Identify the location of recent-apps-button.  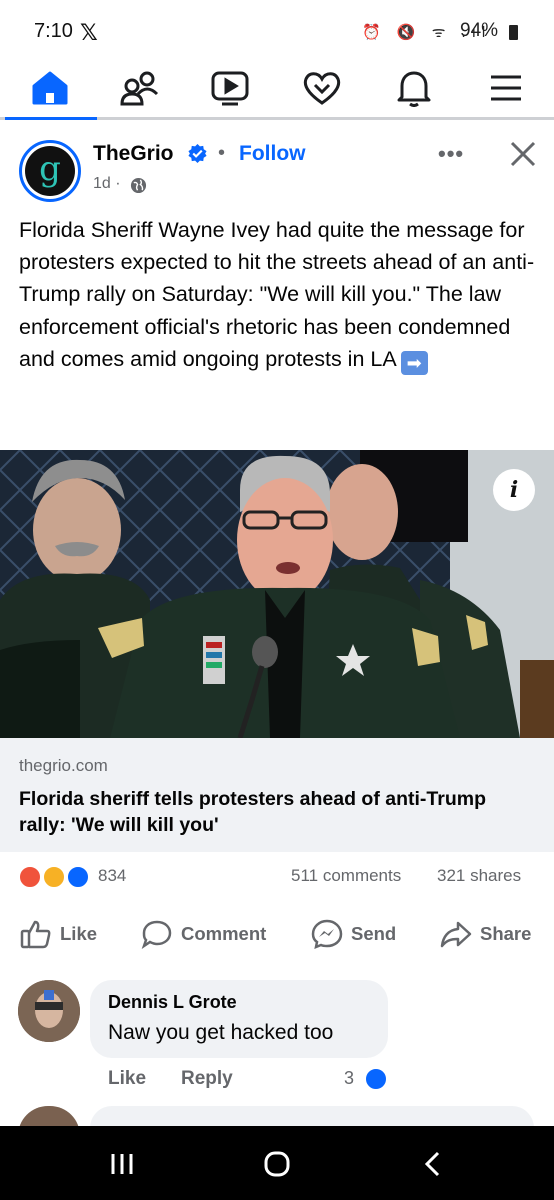
(122, 1164).